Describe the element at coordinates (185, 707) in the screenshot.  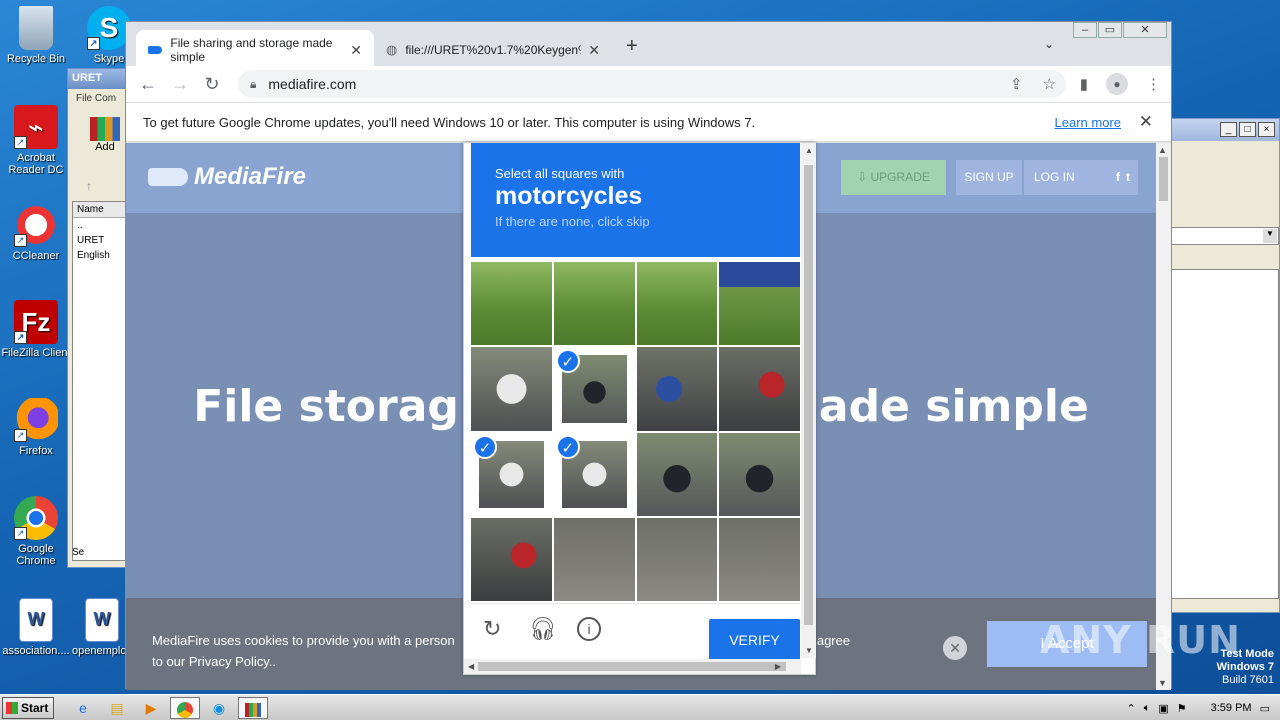
I see `chrome-taskbar-icon` at that location.